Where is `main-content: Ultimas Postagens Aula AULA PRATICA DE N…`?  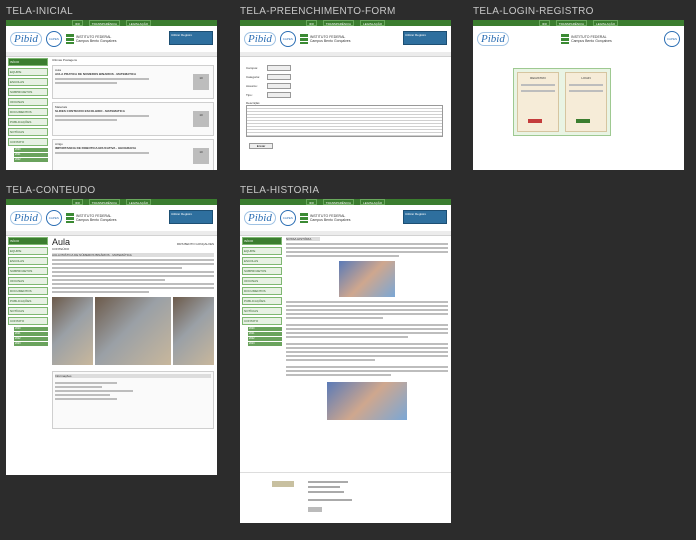 main-content: Ultimas Postagens Aula AULA PRATICA DE N… is located at coordinates (133, 114).